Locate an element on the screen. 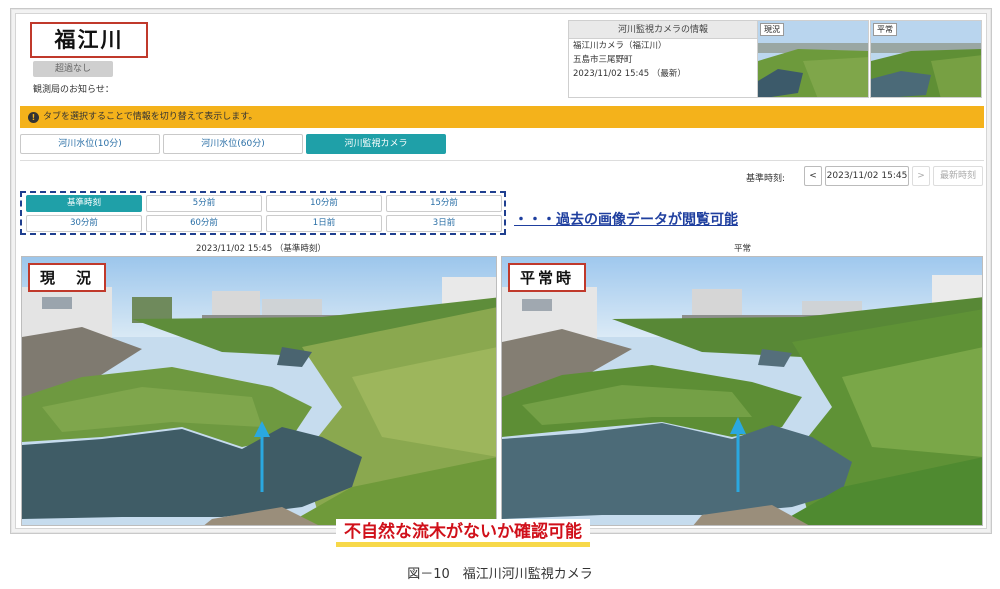 This screenshot has width=1000, height=589. thumbnail-current: 現況 is located at coordinates (813, 59).